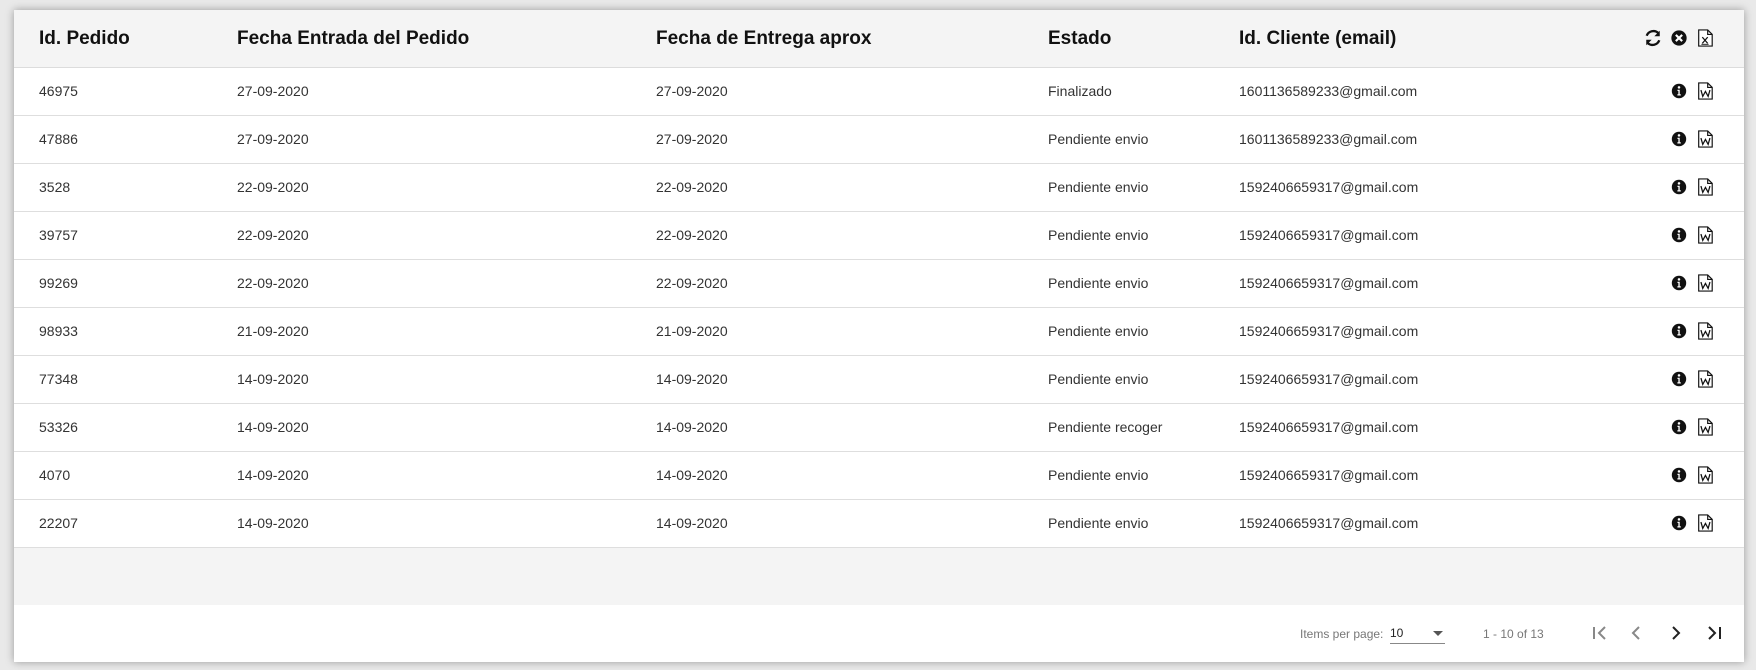 This screenshot has height=670, width=1756. I want to click on table-footer-spacer, so click(879, 576).